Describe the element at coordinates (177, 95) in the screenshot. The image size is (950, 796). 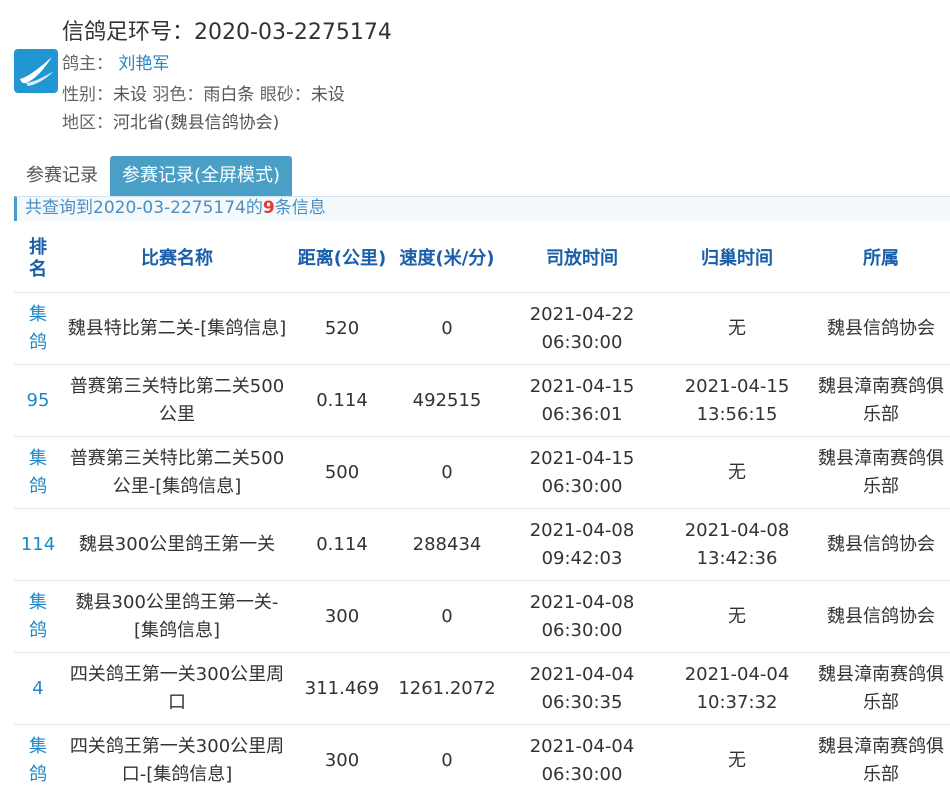
I see `feather-label: 羽色：` at that location.